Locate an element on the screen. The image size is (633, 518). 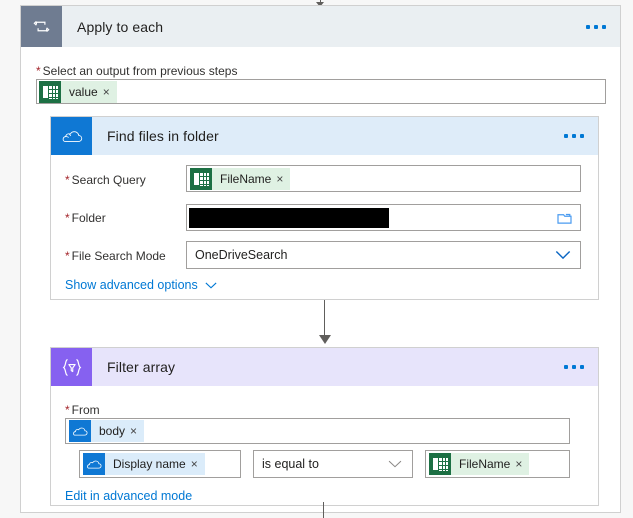
condition-left-input: Display name × is located at coordinates (160, 464).